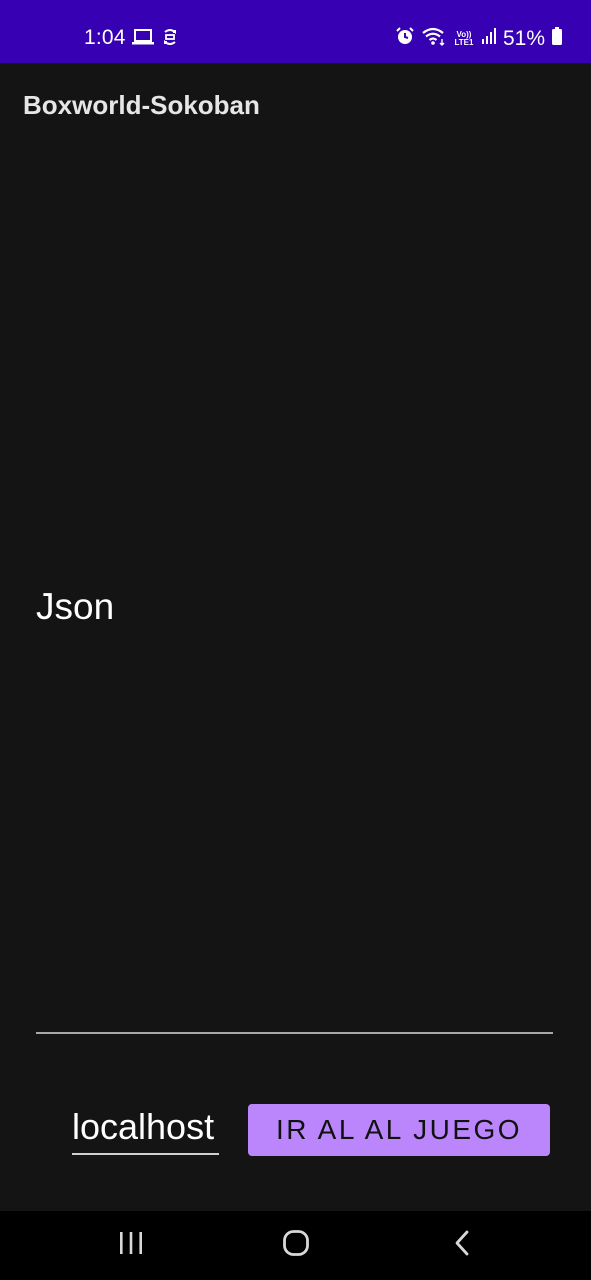 Image resolution: width=591 pixels, height=1280 pixels. I want to click on status-left-icons, so click(155, 39).